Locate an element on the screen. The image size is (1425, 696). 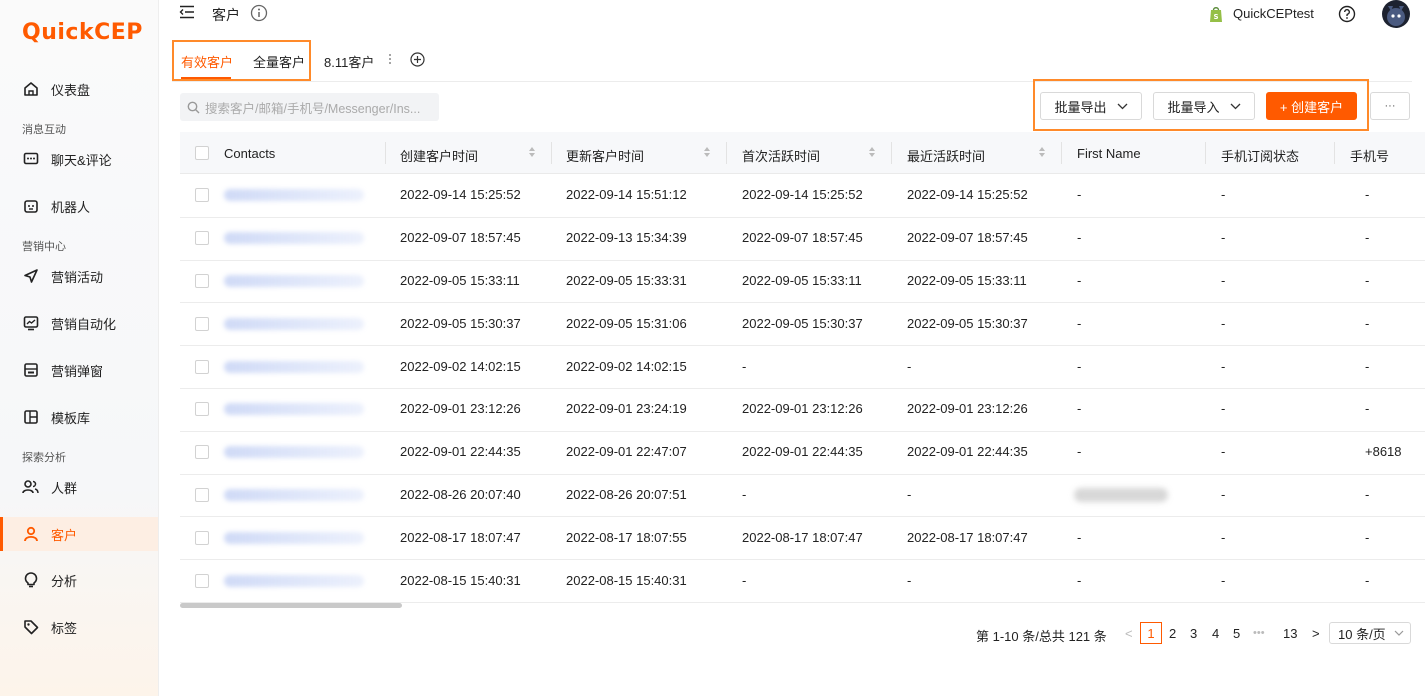
sidebar-item-analytics: 分析 is located at coordinates (79, 580).